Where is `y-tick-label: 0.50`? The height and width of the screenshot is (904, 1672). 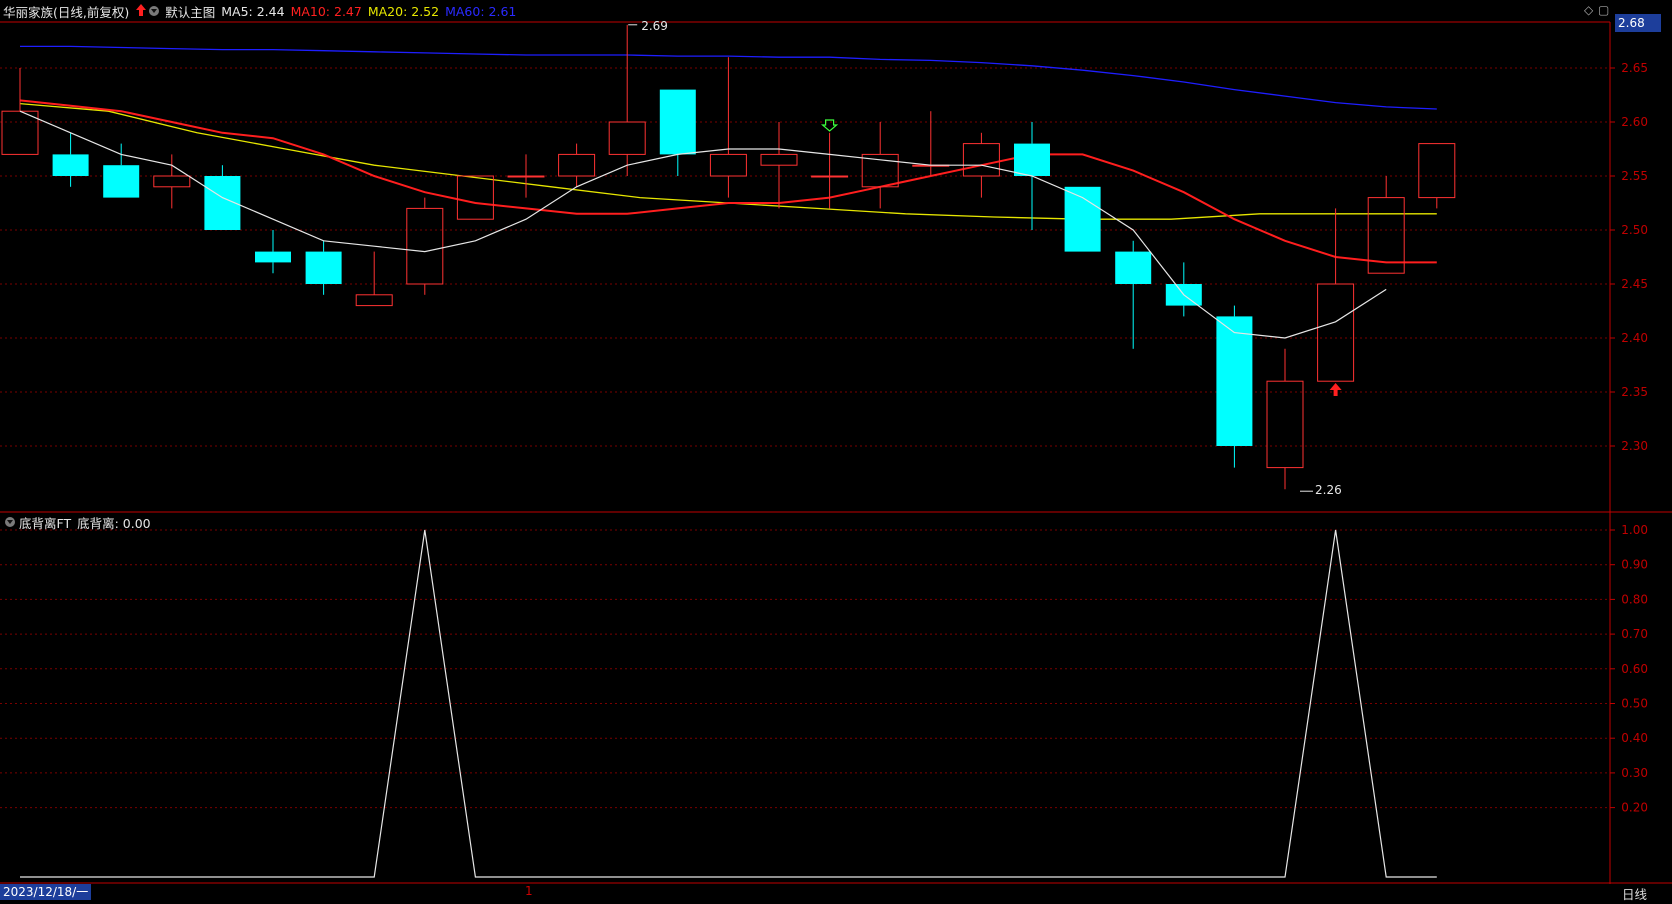
y-tick-label: 0.50 is located at coordinates (1634, 704).